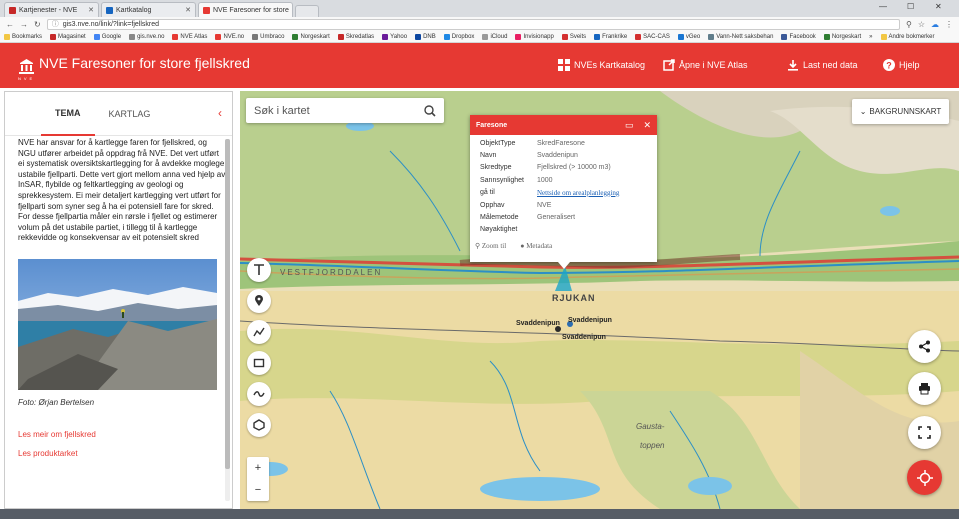 This screenshot has width=959, height=519. Describe the element at coordinates (573, 36) in the screenshot. I see `bookmark-item: Sveits` at that location.